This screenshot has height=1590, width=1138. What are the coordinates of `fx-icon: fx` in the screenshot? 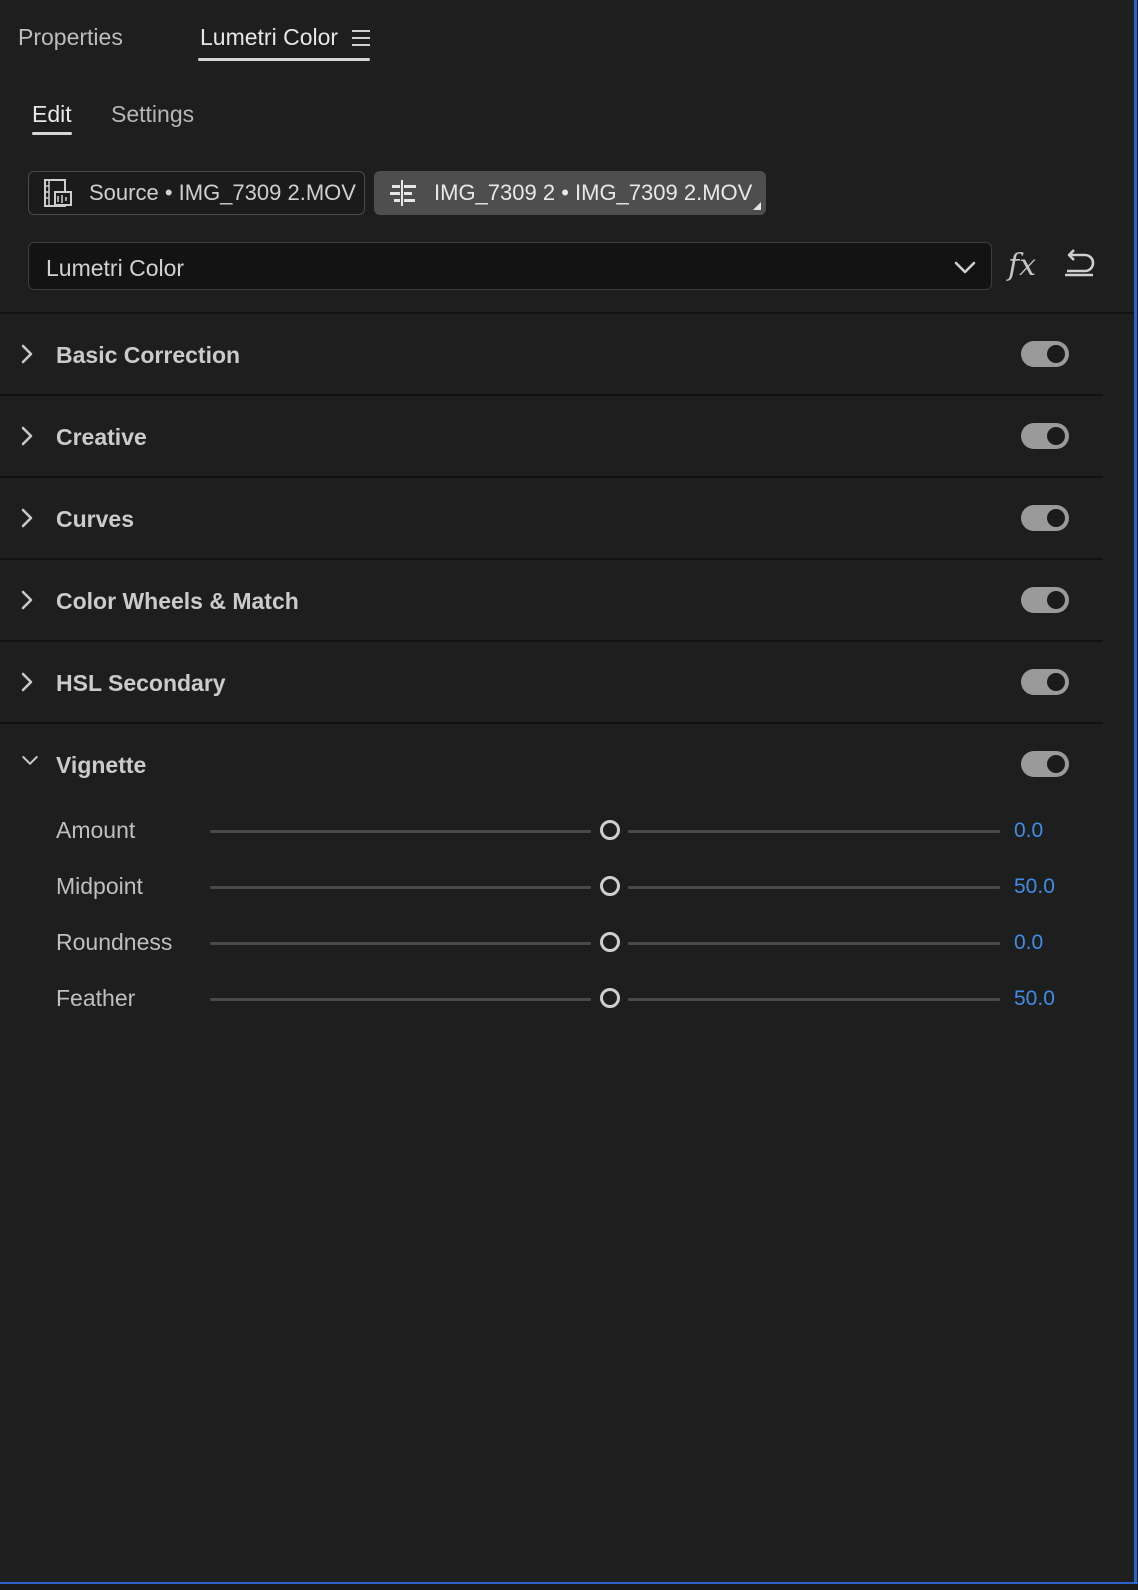 It's located at (1022, 265).